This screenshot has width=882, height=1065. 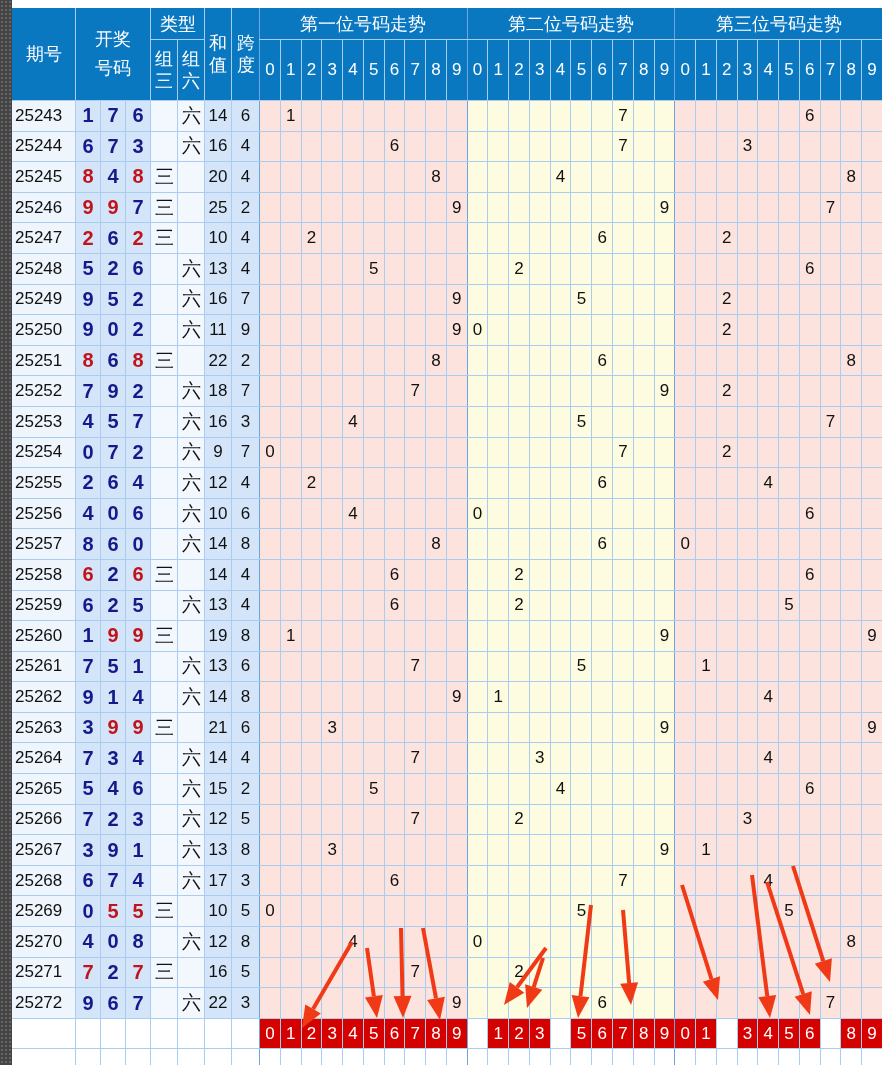 I want to click on column-header: 组三, so click(x=164, y=70).